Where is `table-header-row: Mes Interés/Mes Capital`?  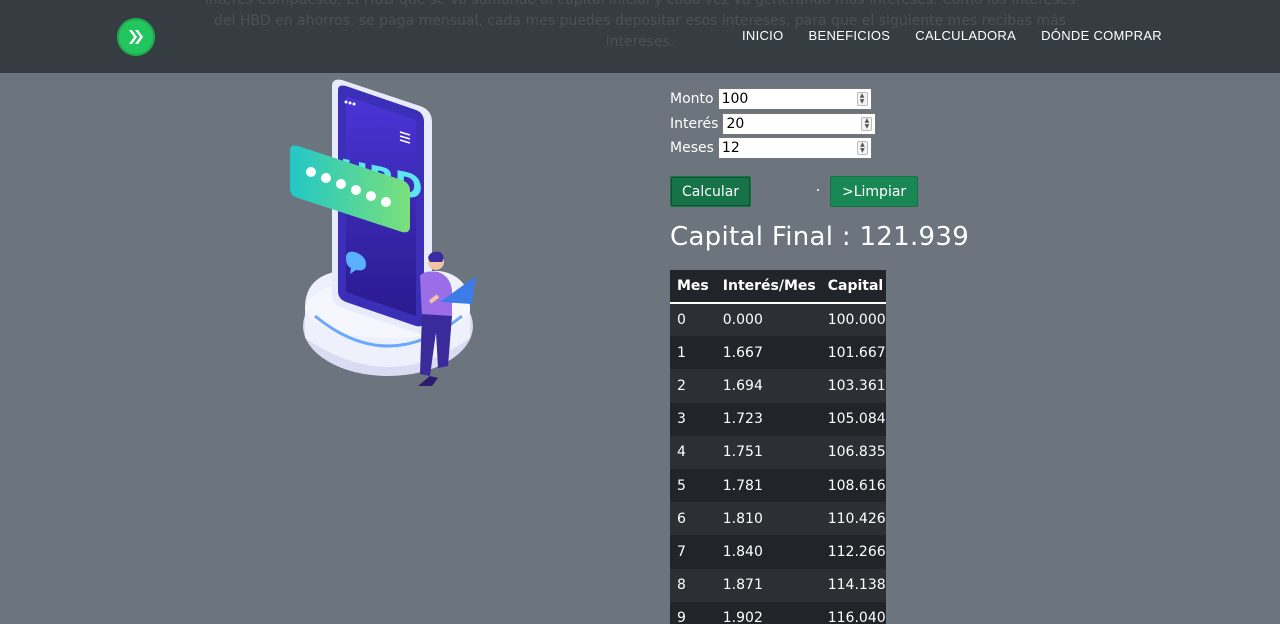
table-header-row: Mes Interés/Mes Capital is located at coordinates (778, 287).